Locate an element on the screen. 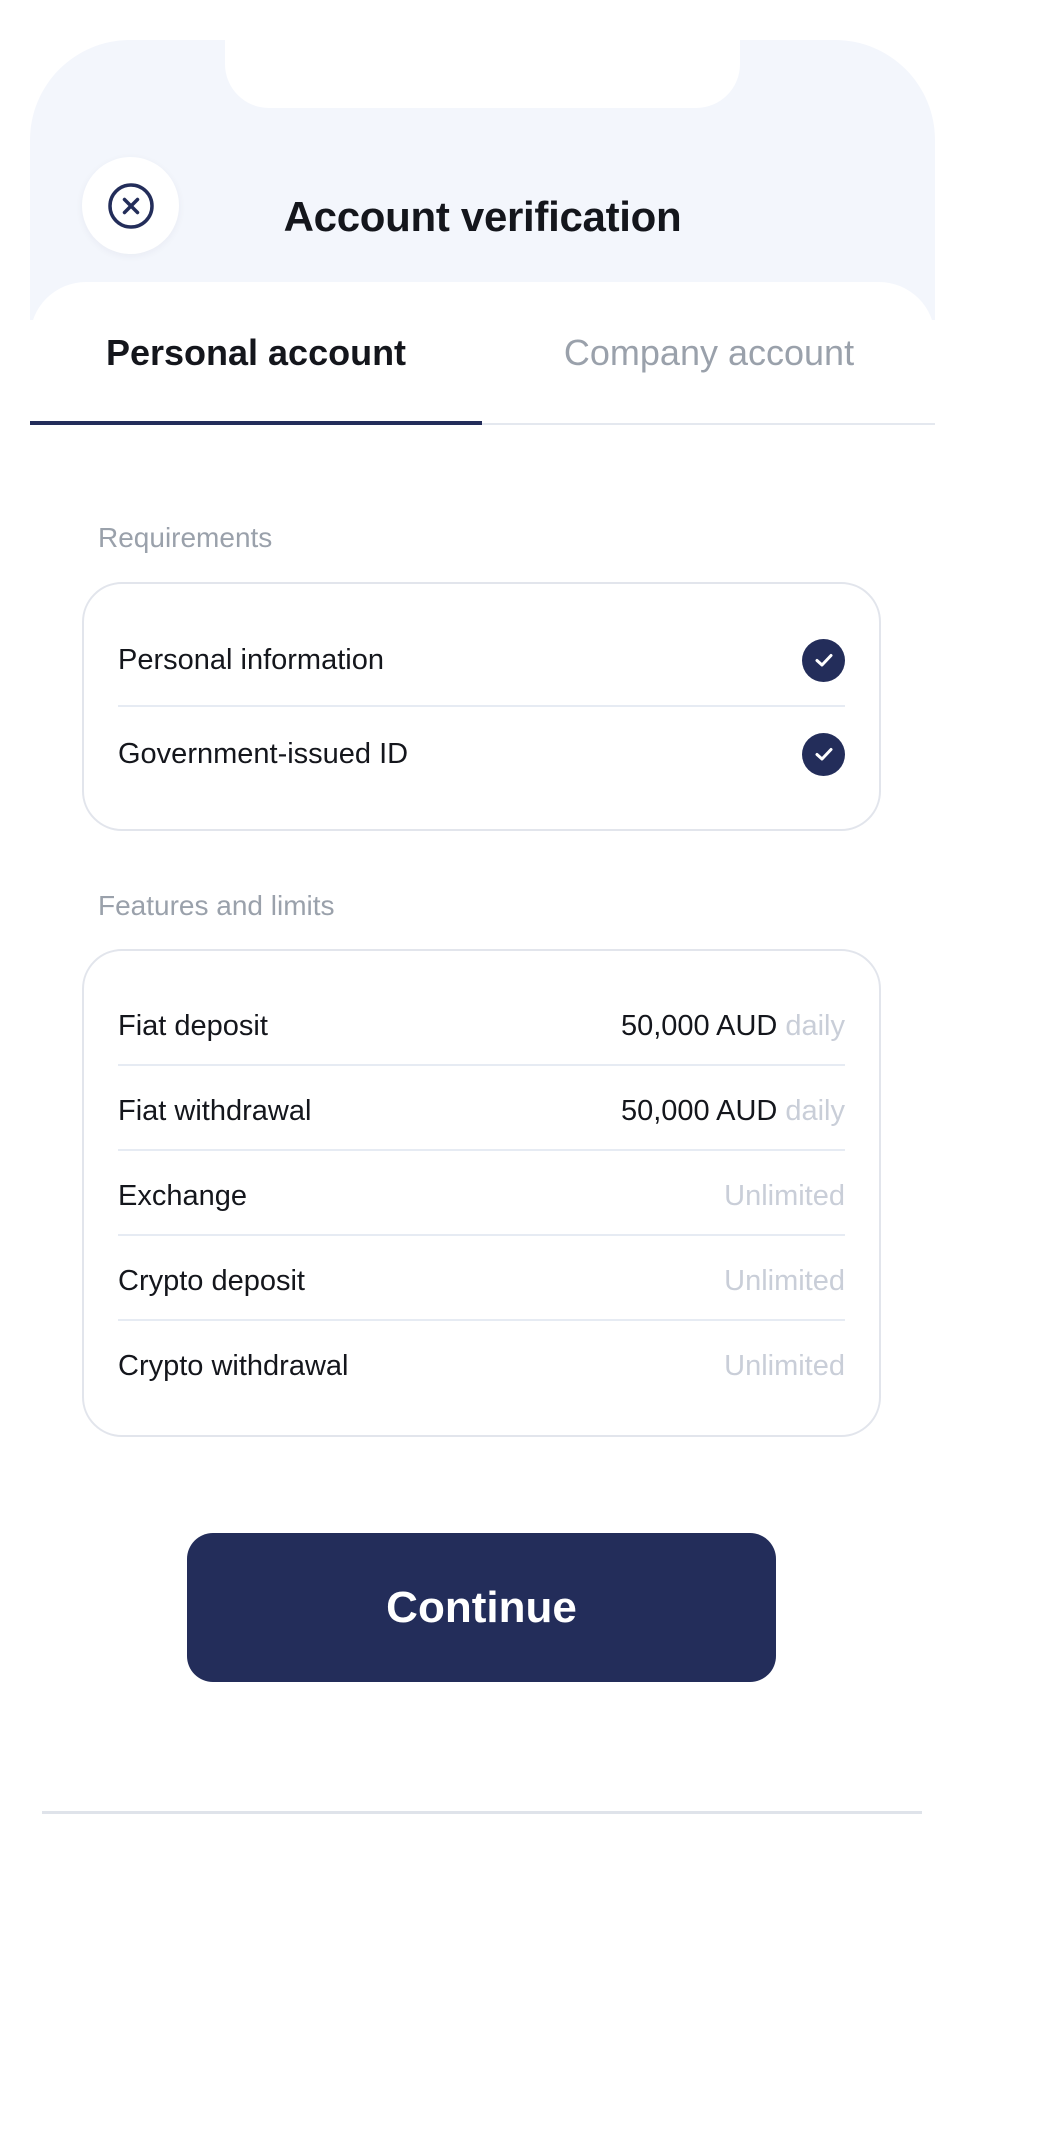 This screenshot has height=2135, width=1051. features-heading: Features and limits is located at coordinates (216, 905).